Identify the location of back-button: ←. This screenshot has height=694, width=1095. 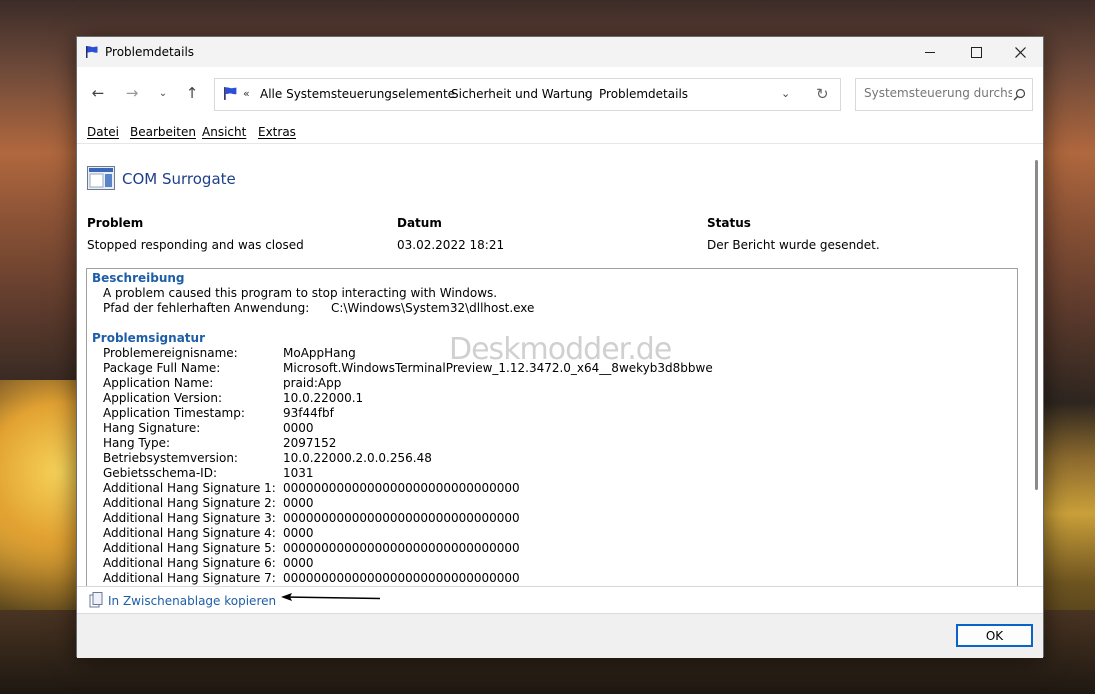
(98, 93).